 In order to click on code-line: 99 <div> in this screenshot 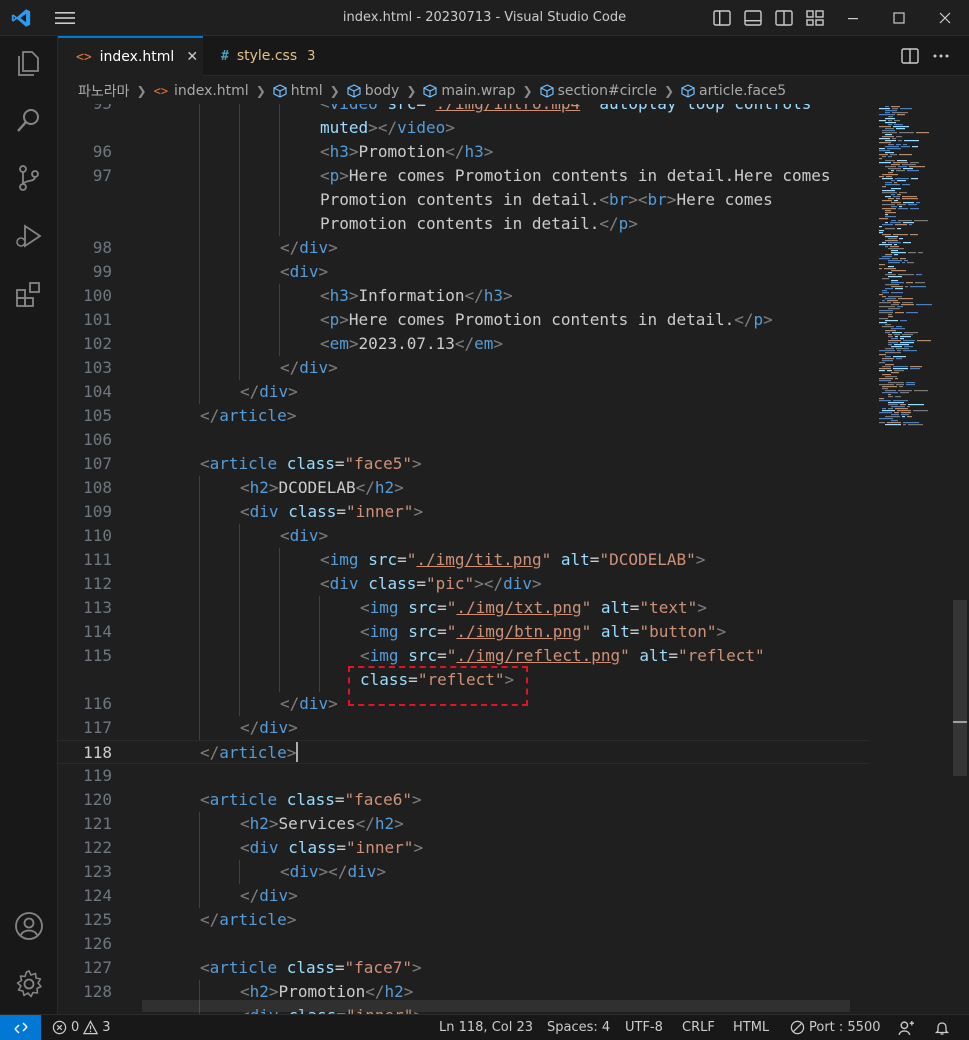, I will do `click(463, 272)`.